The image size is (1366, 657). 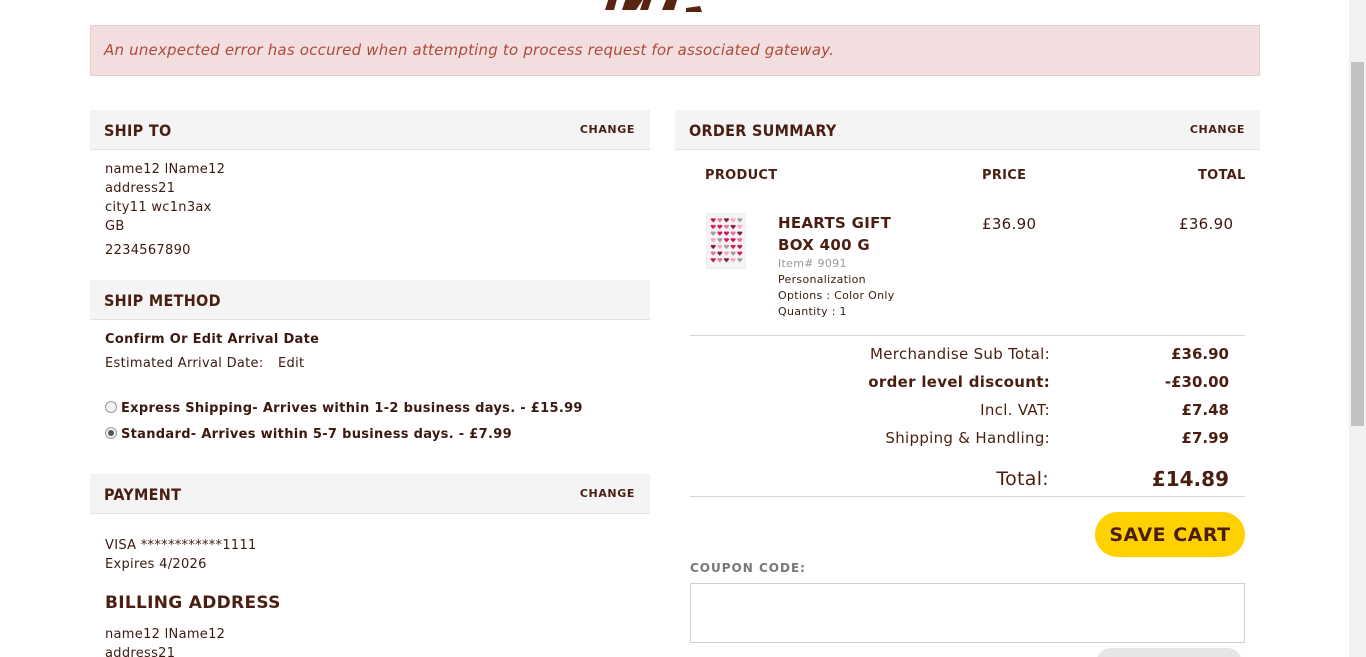 I want to click on grand-total-label: Total:, so click(x=1022, y=479).